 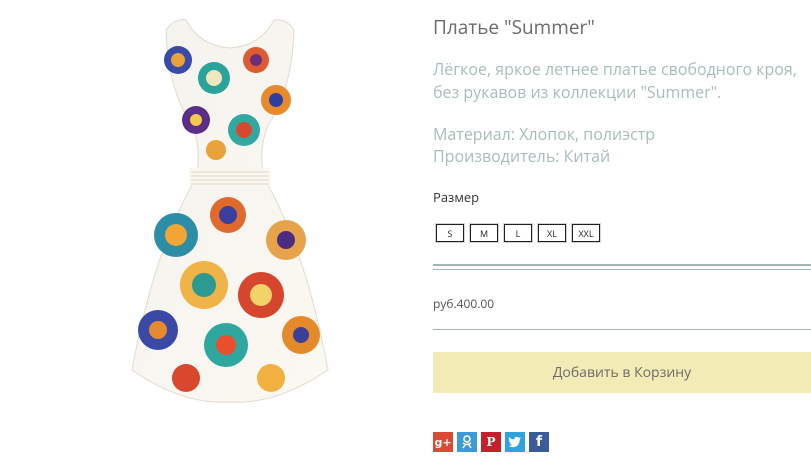 What do you see at coordinates (464, 303) in the screenshot?
I see `product-price: руб.400.00` at bounding box center [464, 303].